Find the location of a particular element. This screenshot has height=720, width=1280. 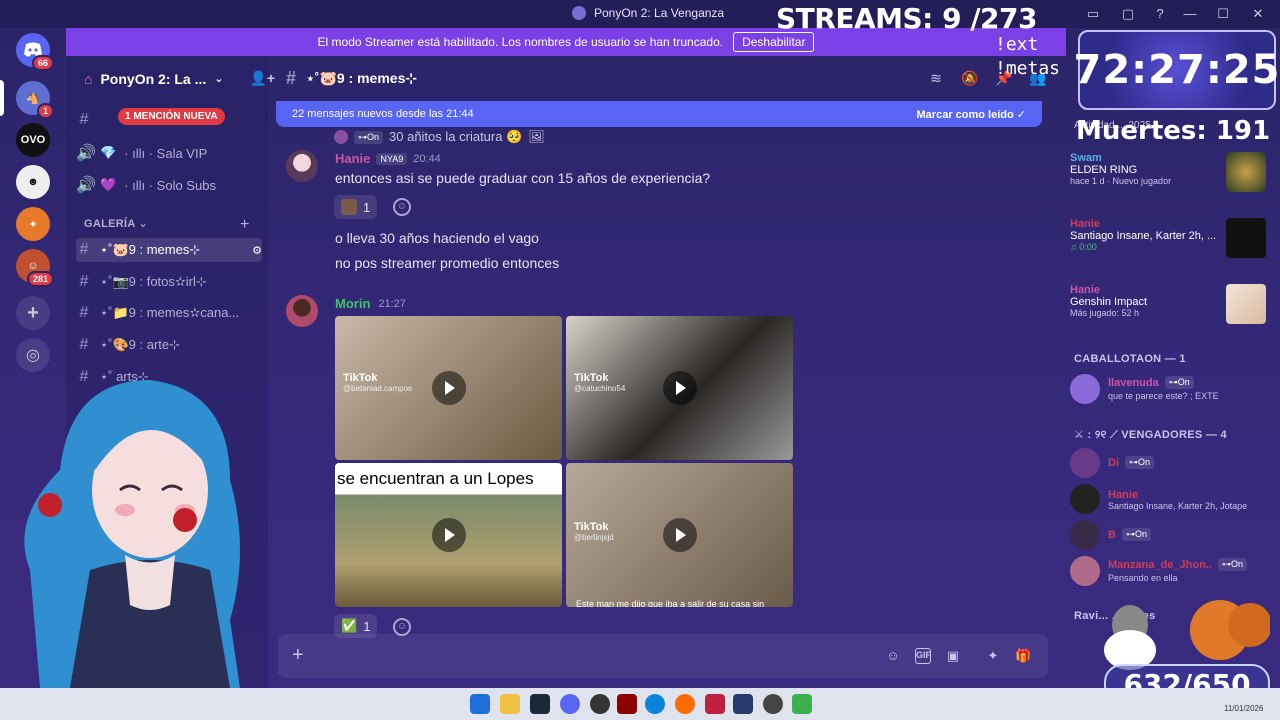

member-name: B is located at coordinates (1112, 534).